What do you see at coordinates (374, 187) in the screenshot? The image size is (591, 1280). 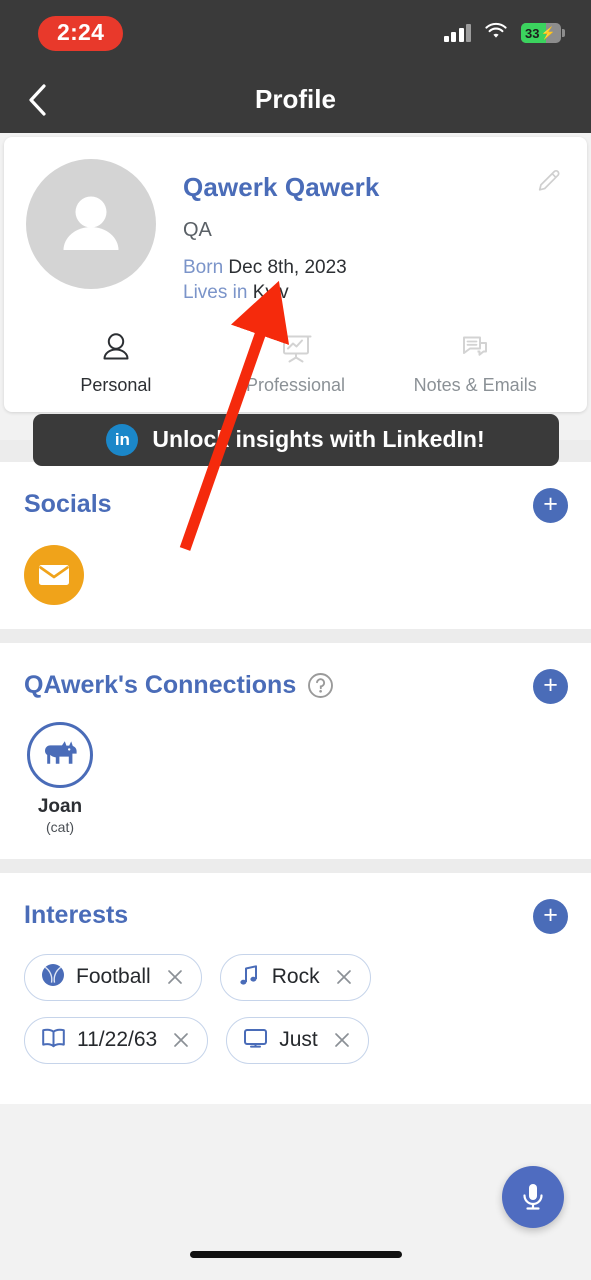 I see `profile-name: Qawerk Qawerk` at bounding box center [374, 187].